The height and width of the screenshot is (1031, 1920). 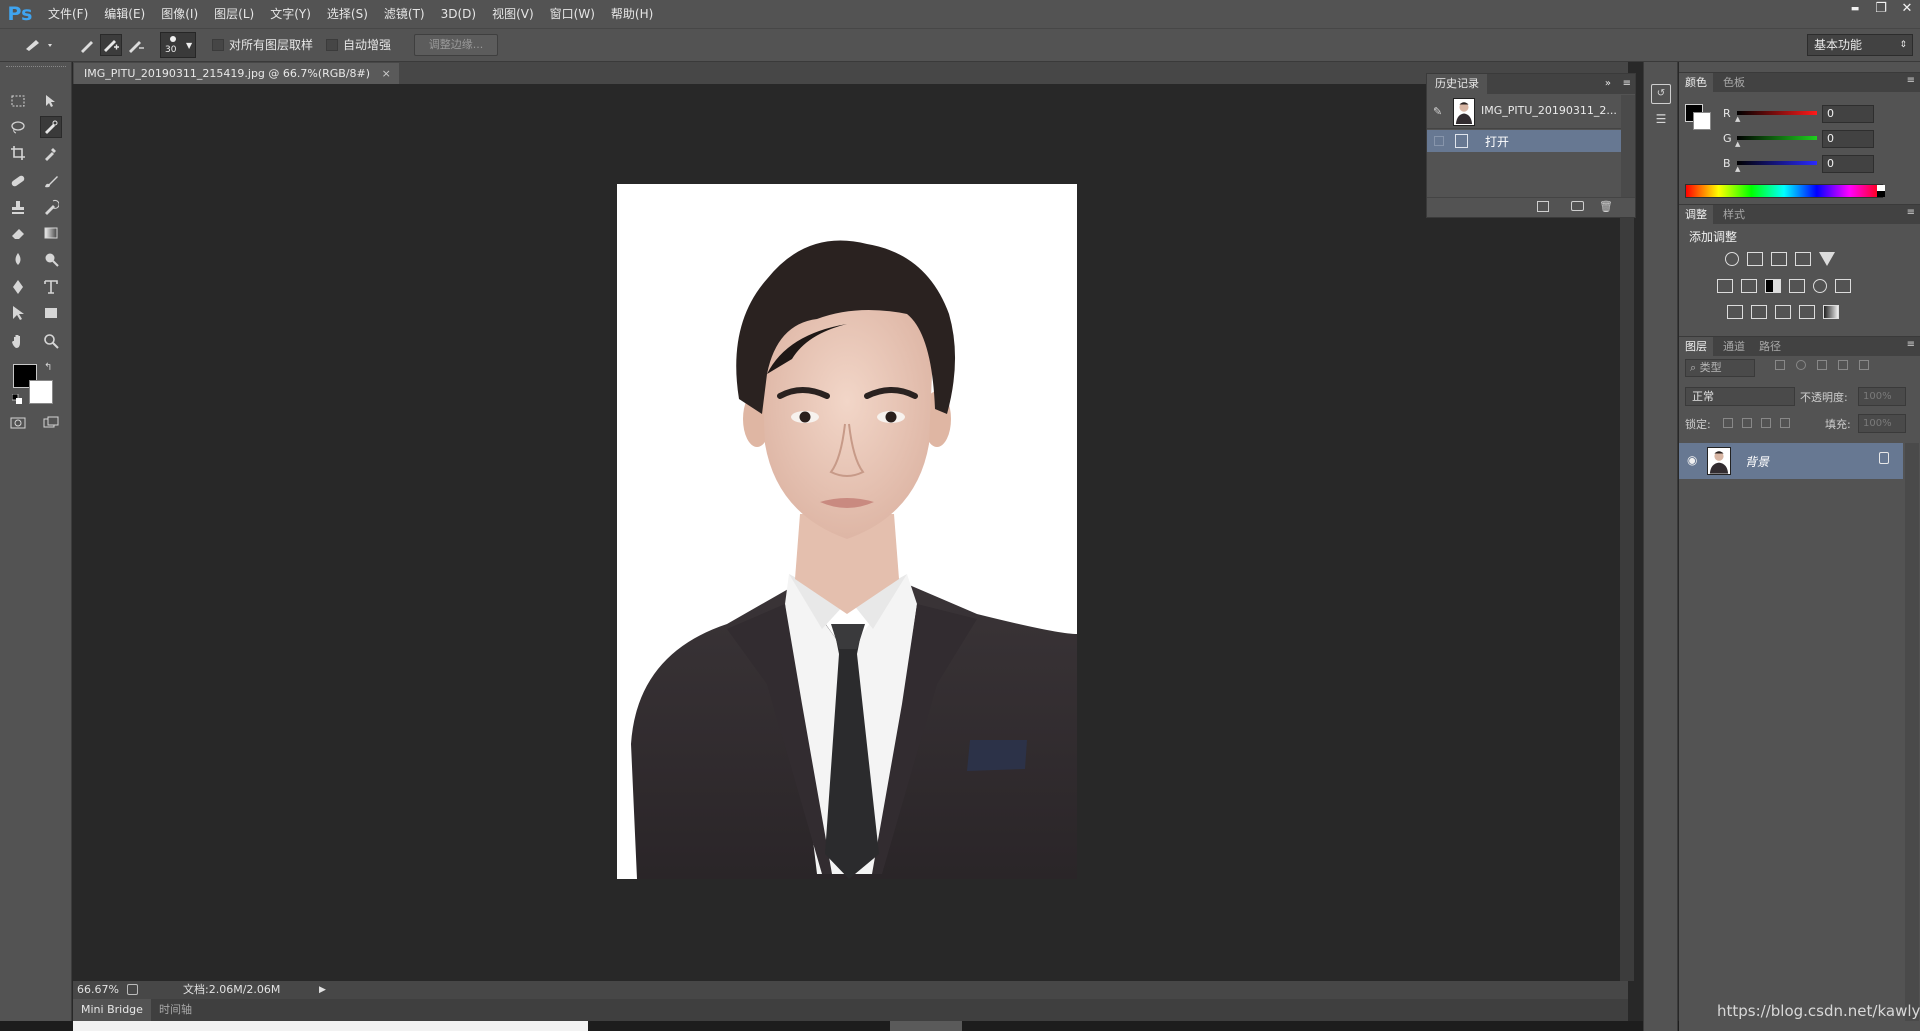 What do you see at coordinates (1912, 732) in the screenshot?
I see `layers-scrollbar` at bounding box center [1912, 732].